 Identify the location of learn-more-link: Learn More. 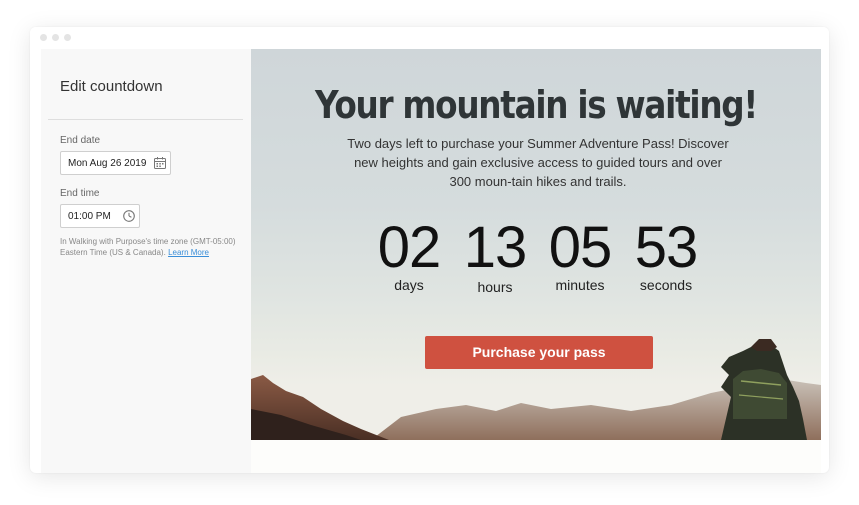
(188, 252).